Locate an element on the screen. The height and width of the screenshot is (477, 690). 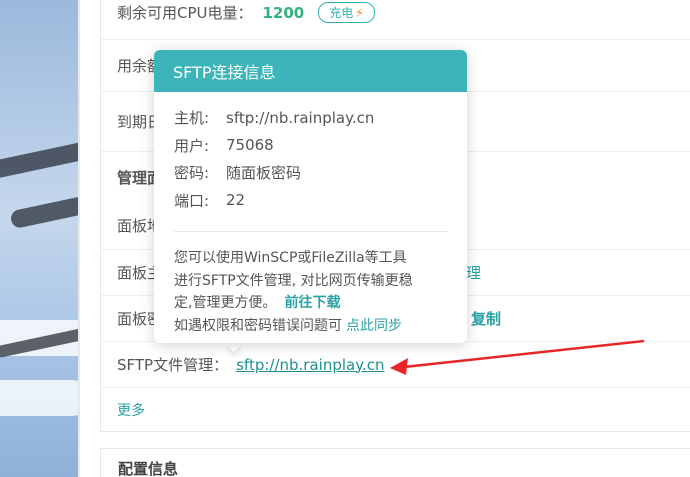
sftp-label: SFTP文件管理： is located at coordinates (173, 365).